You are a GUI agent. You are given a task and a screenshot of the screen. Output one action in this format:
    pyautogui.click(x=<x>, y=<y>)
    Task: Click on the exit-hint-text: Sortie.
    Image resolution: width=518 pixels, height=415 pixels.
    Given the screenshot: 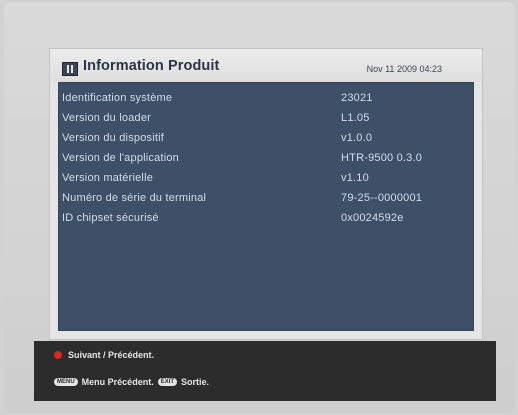 What is the action you would take?
    pyautogui.click(x=195, y=382)
    